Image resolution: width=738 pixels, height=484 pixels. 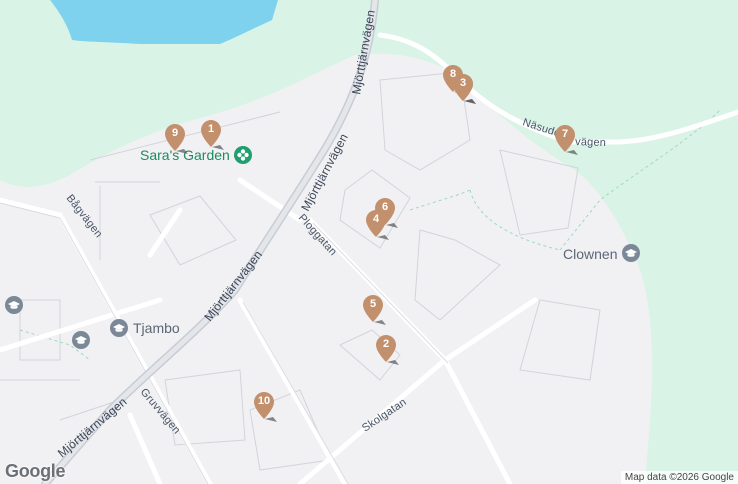 I want to click on school-icon-west, so click(x=14, y=305).